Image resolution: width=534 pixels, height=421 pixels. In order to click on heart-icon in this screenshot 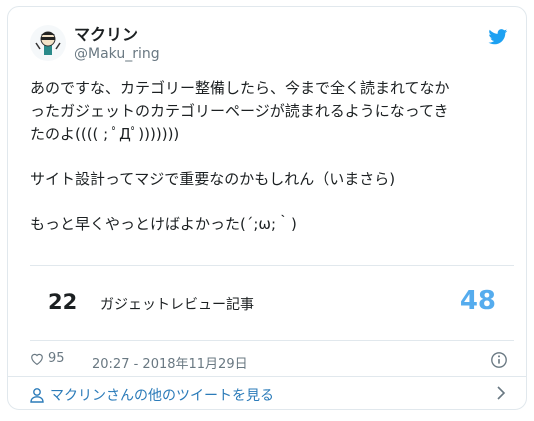, I will do `click(37, 359)`.